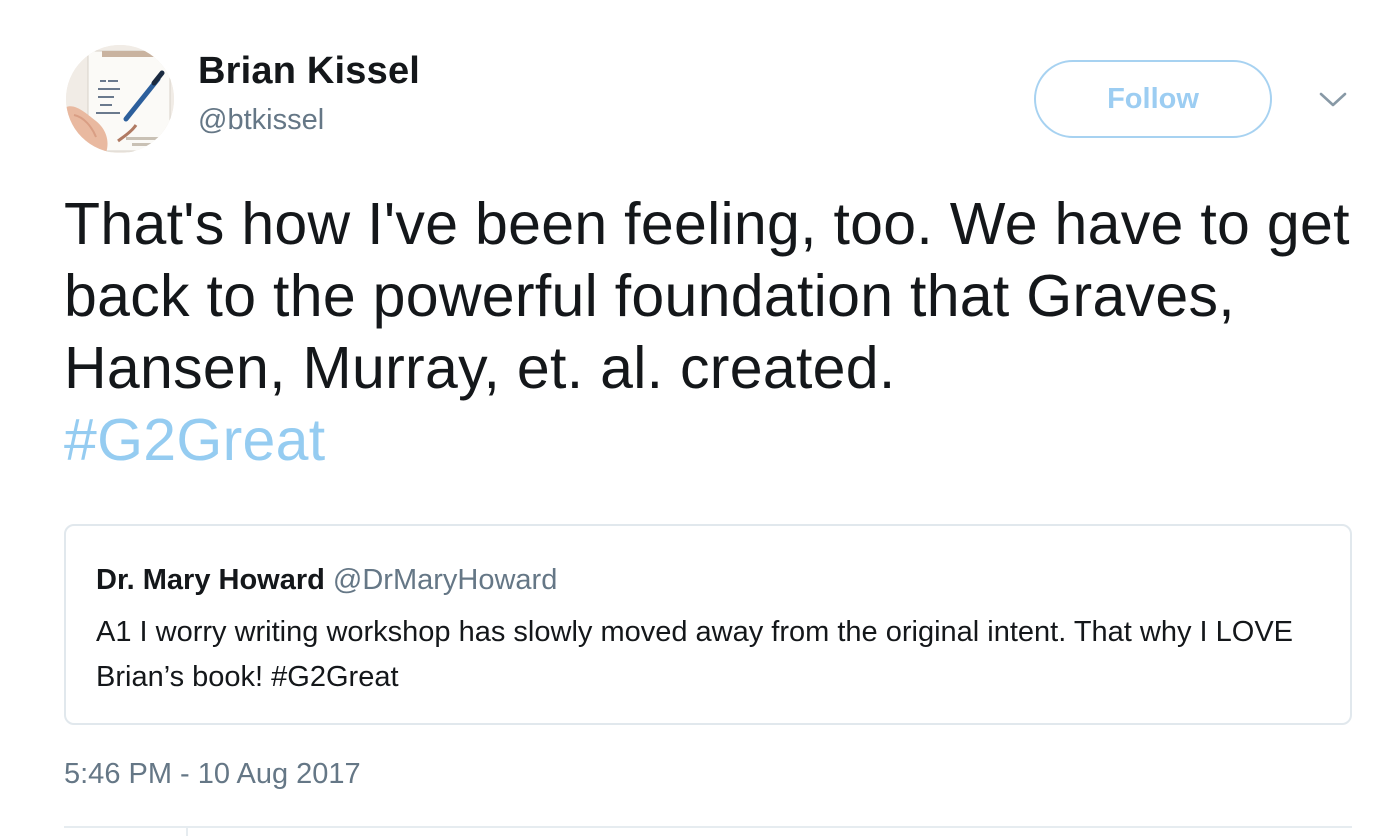 The height and width of the screenshot is (836, 1396). Describe the element at coordinates (210, 580) in the screenshot. I see `quoted-author-name: Dr. Mary Howard` at that location.